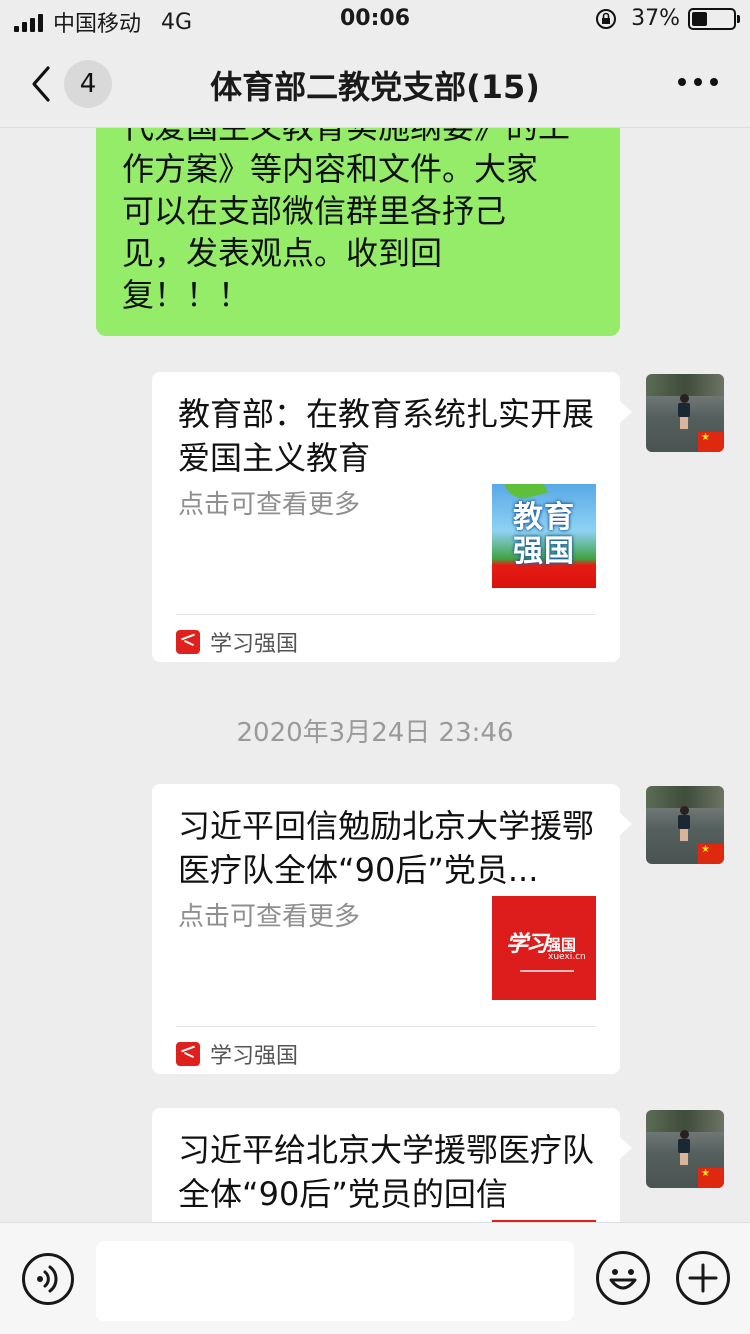 This screenshot has height=1334, width=750. Describe the element at coordinates (375, 20) in the screenshot. I see `status-bar: 中国移动 4G 00:06 37%` at that location.